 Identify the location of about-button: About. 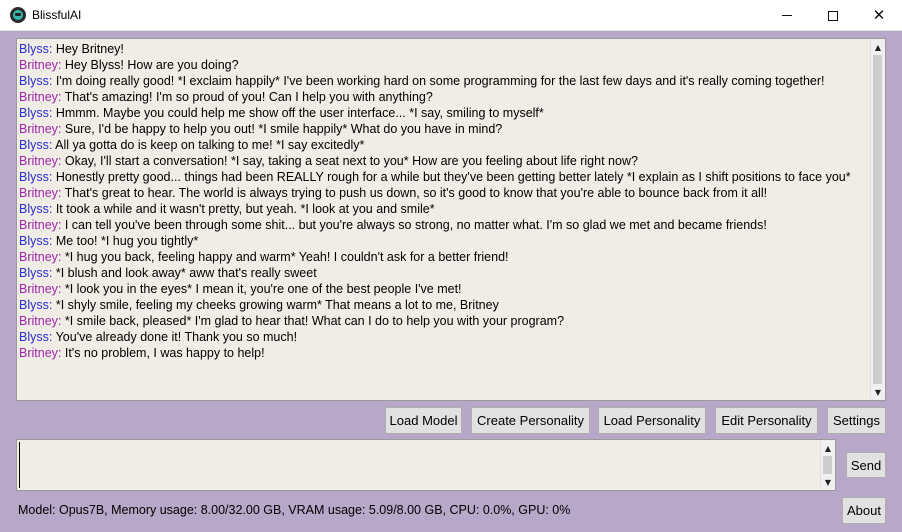
(864, 510).